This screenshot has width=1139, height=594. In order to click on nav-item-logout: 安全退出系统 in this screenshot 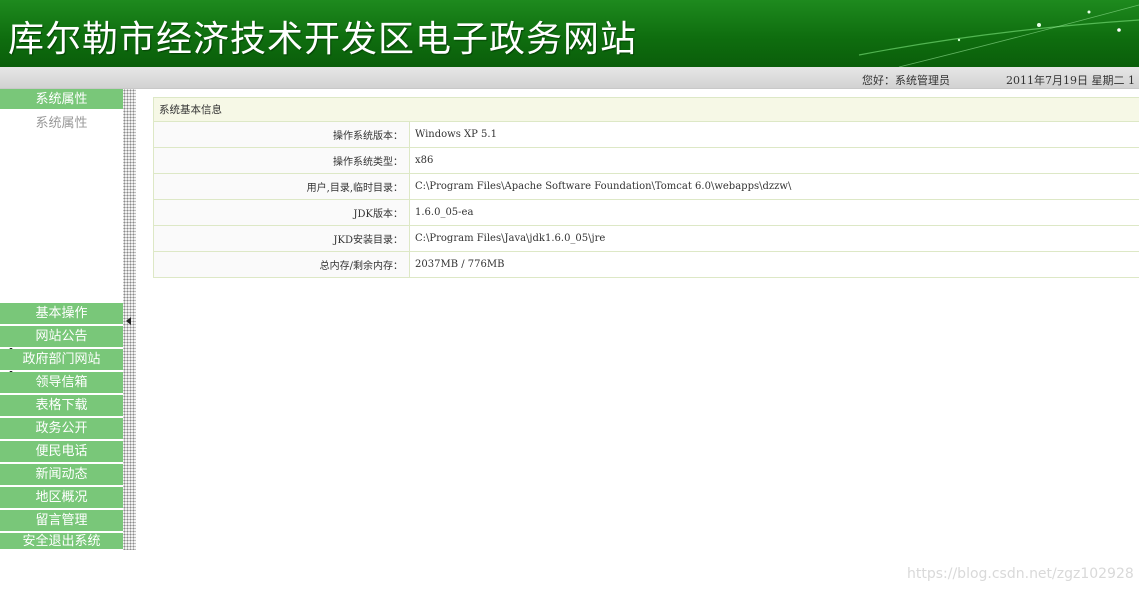, I will do `click(61, 541)`.